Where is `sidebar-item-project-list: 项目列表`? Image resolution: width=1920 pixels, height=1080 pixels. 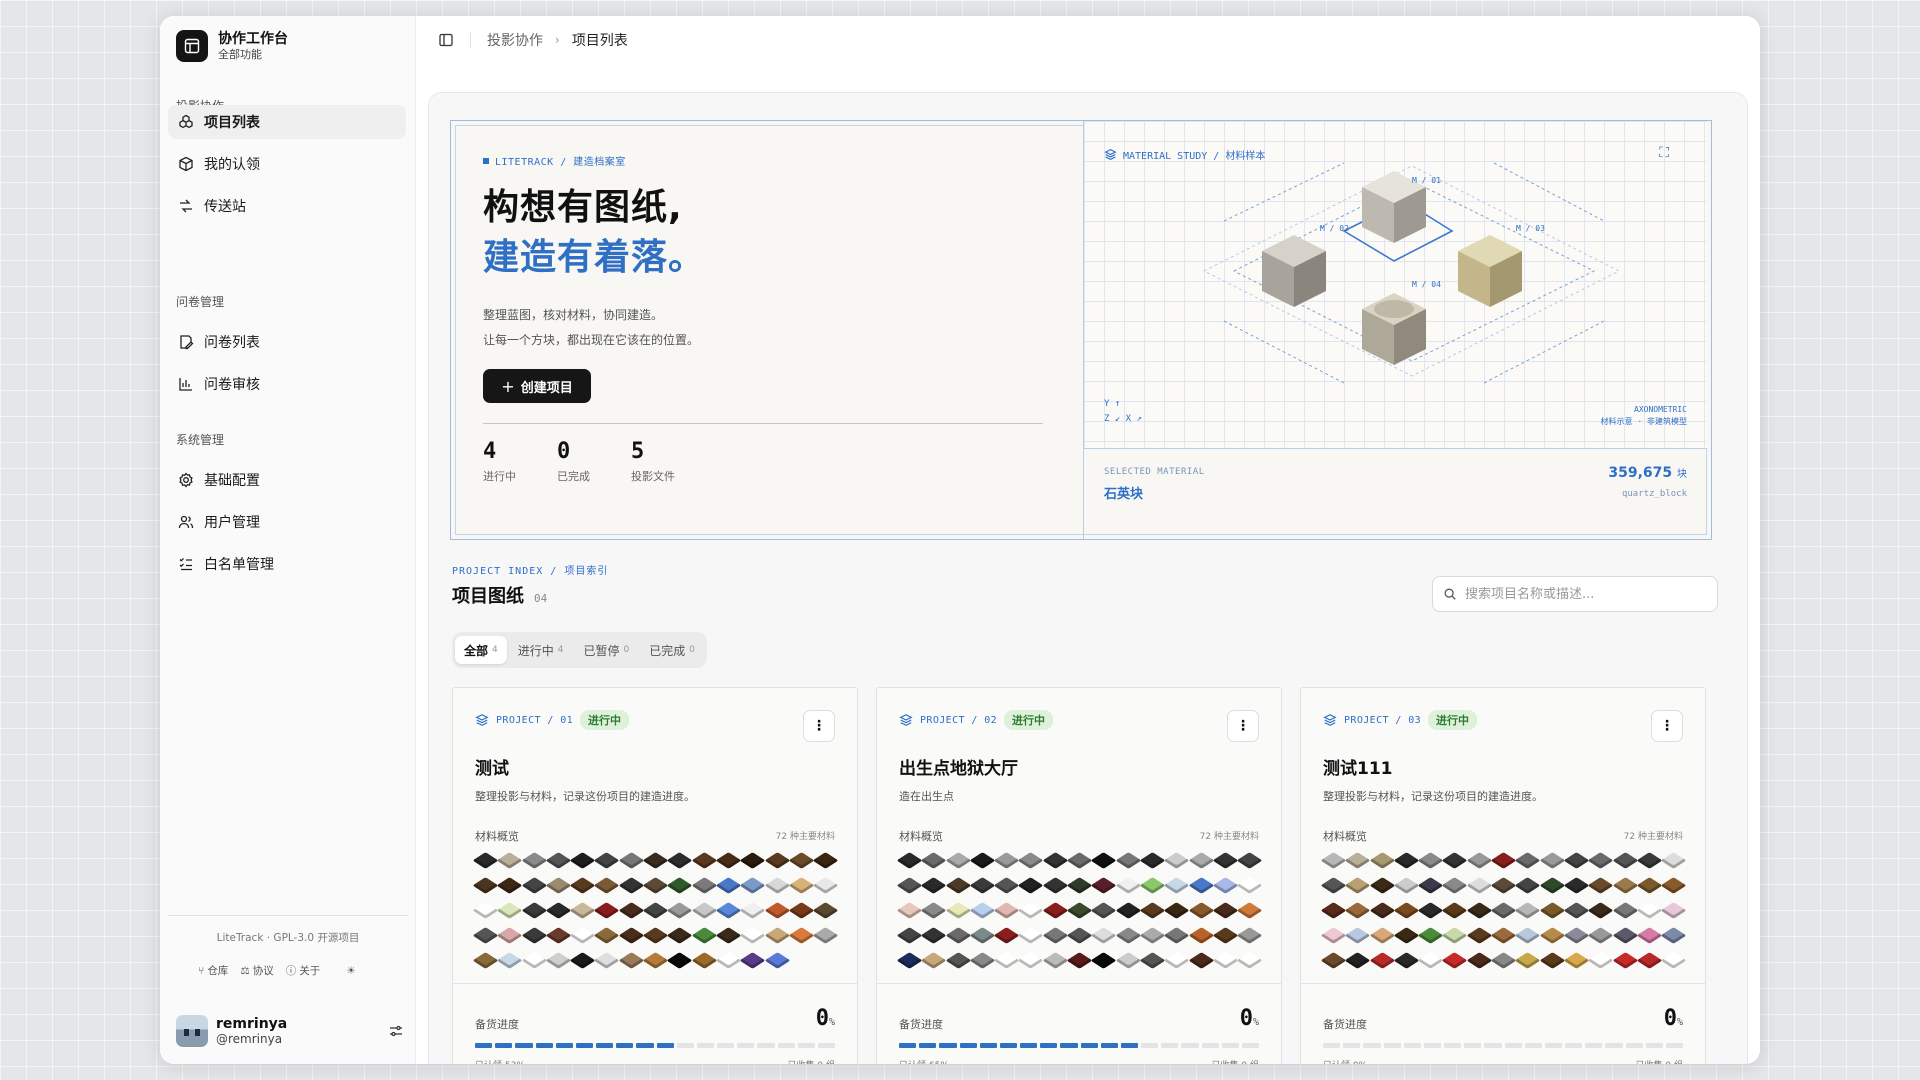
sidebar-item-project-list: 项目列表 is located at coordinates (287, 122).